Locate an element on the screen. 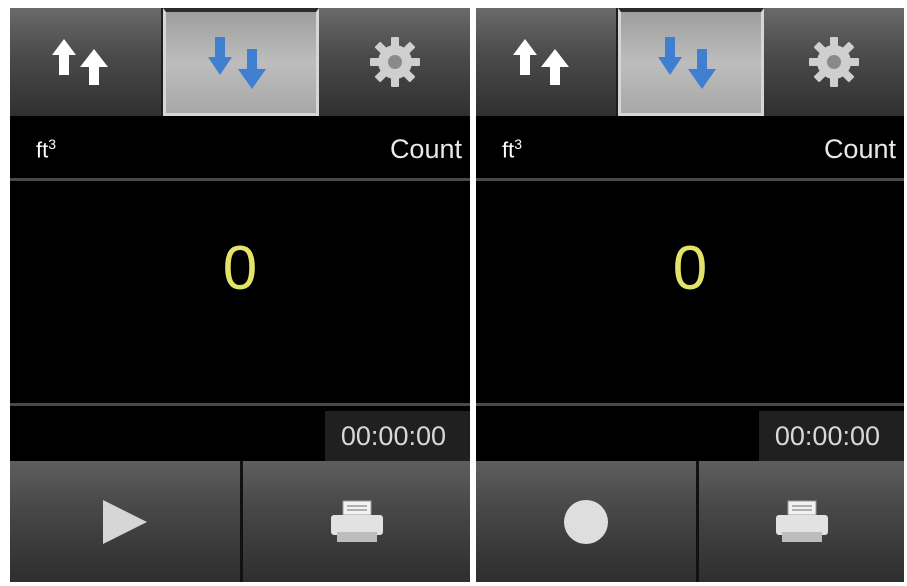 This screenshot has height=586, width=907. play-button is located at coordinates (125, 521).